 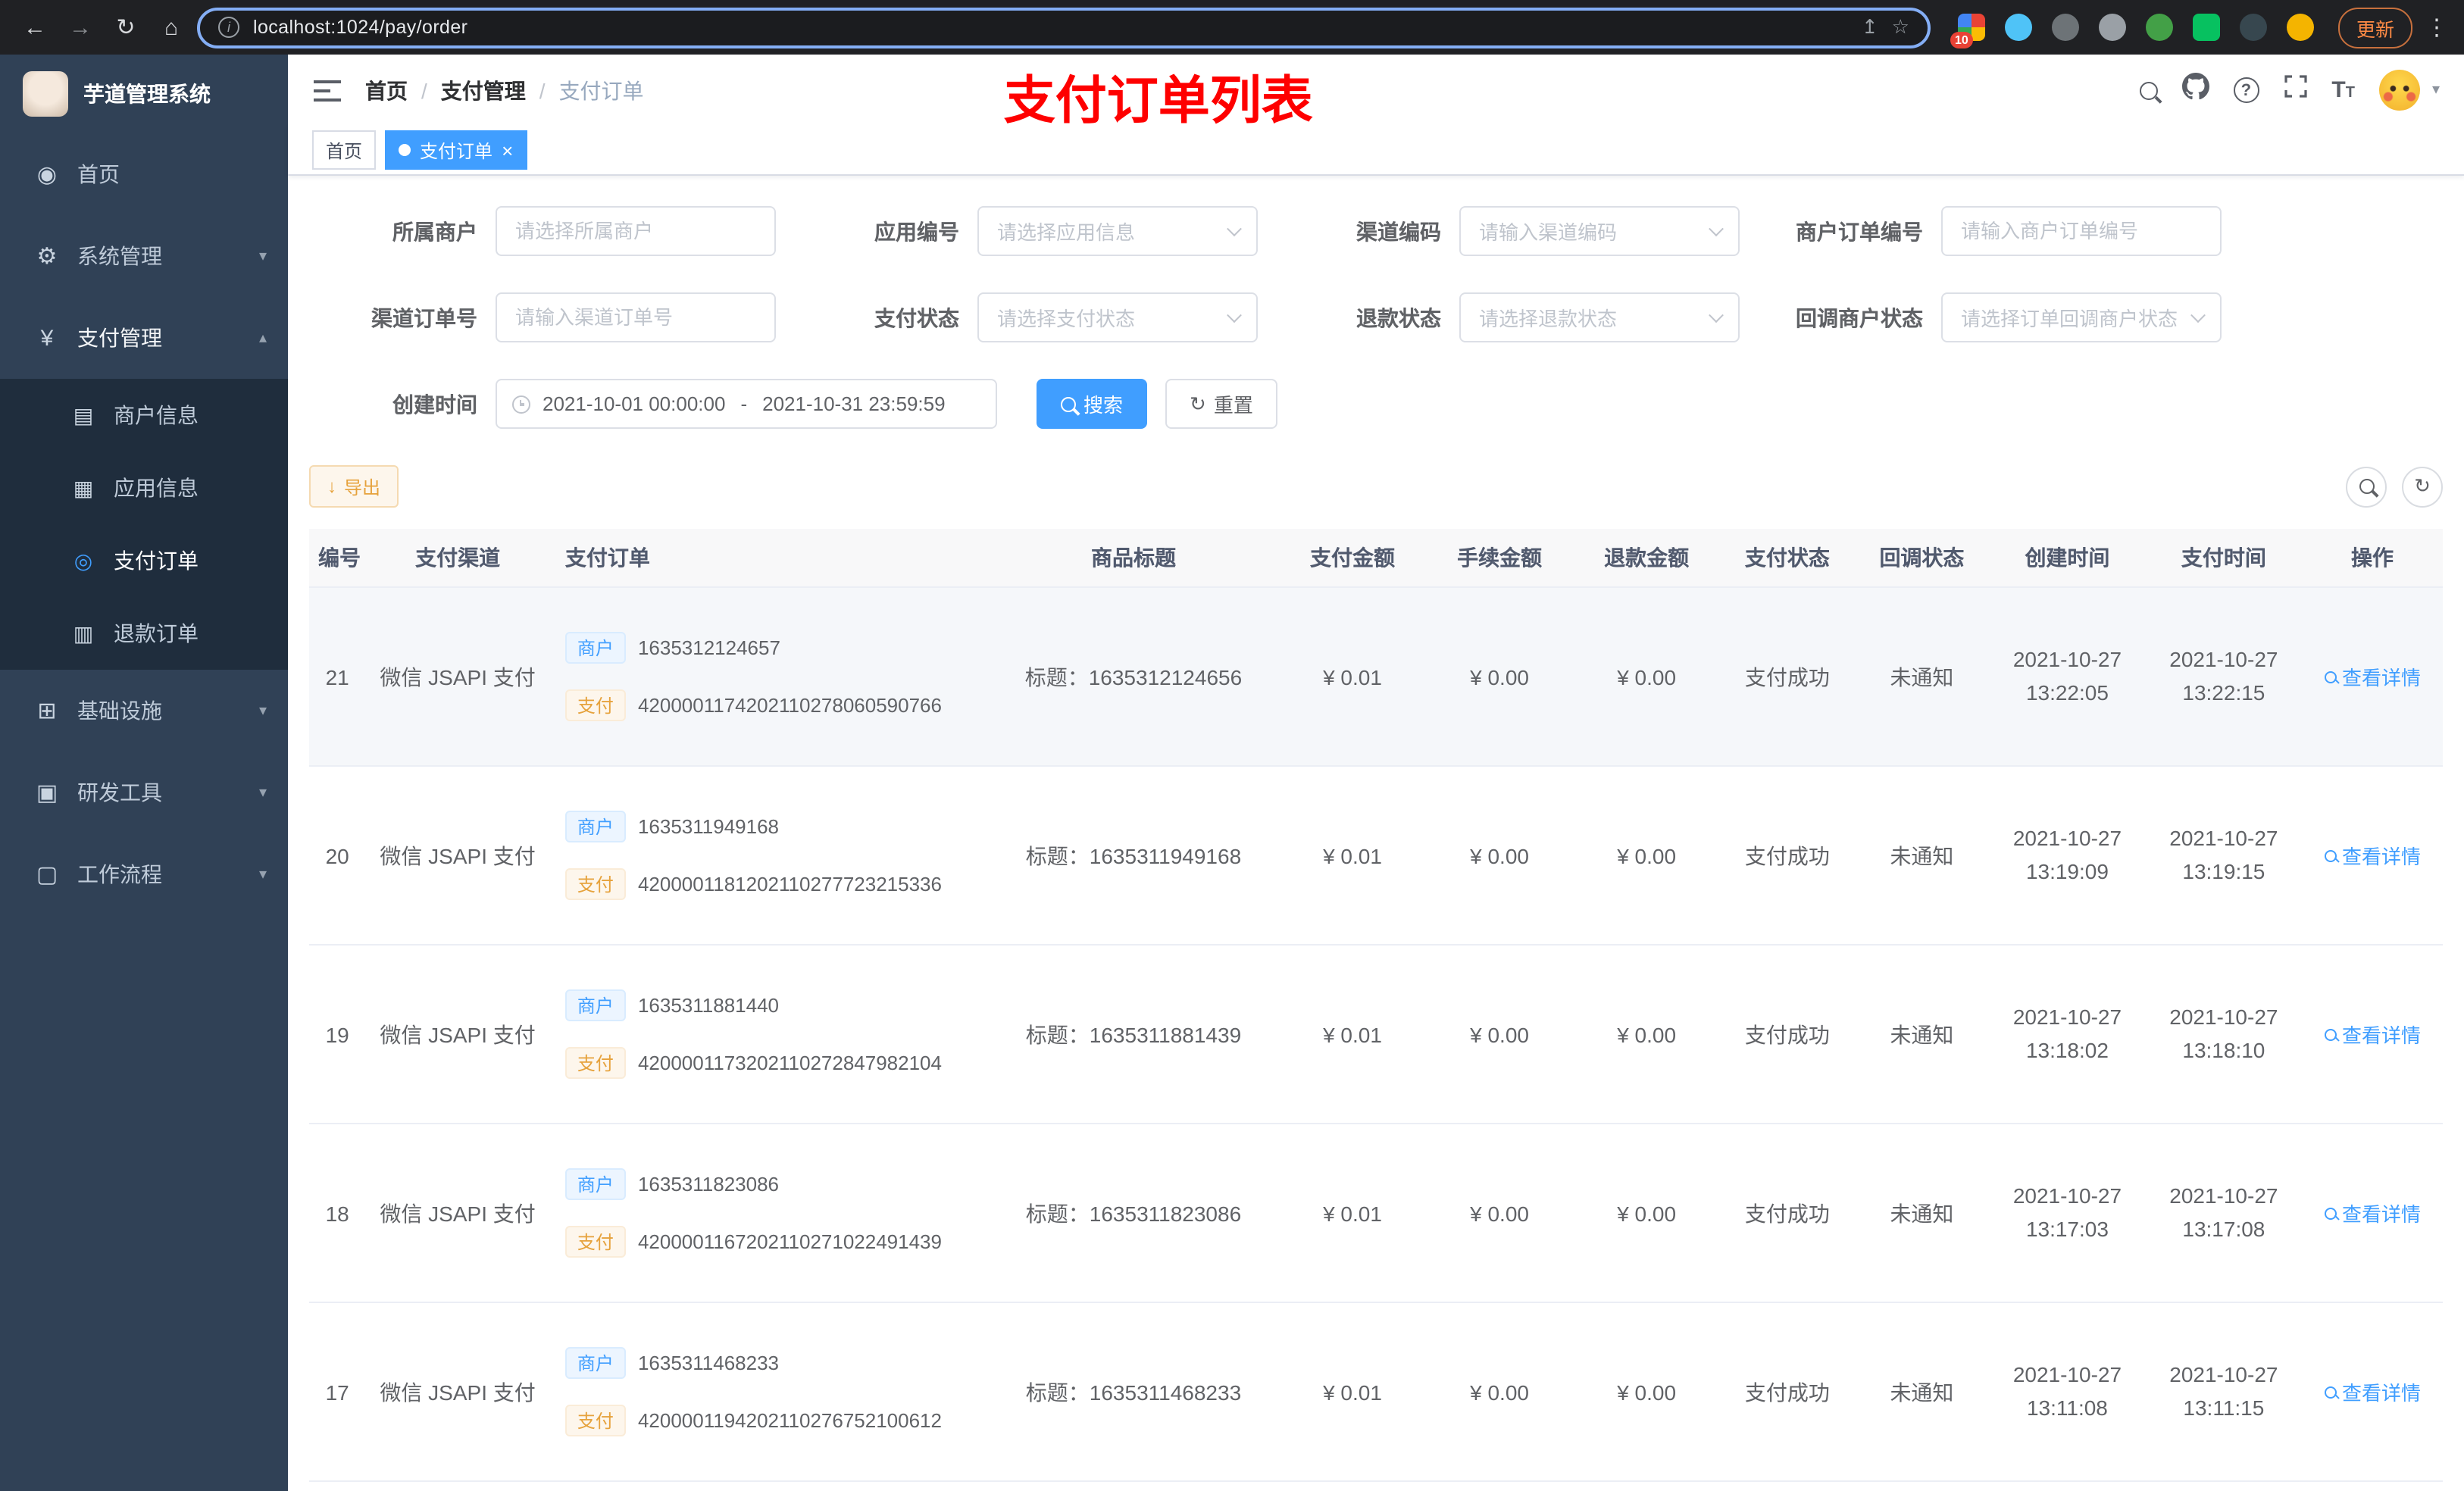 What do you see at coordinates (1117, 231) in the screenshot?
I see `app-id-select: 请选择应用信息` at bounding box center [1117, 231].